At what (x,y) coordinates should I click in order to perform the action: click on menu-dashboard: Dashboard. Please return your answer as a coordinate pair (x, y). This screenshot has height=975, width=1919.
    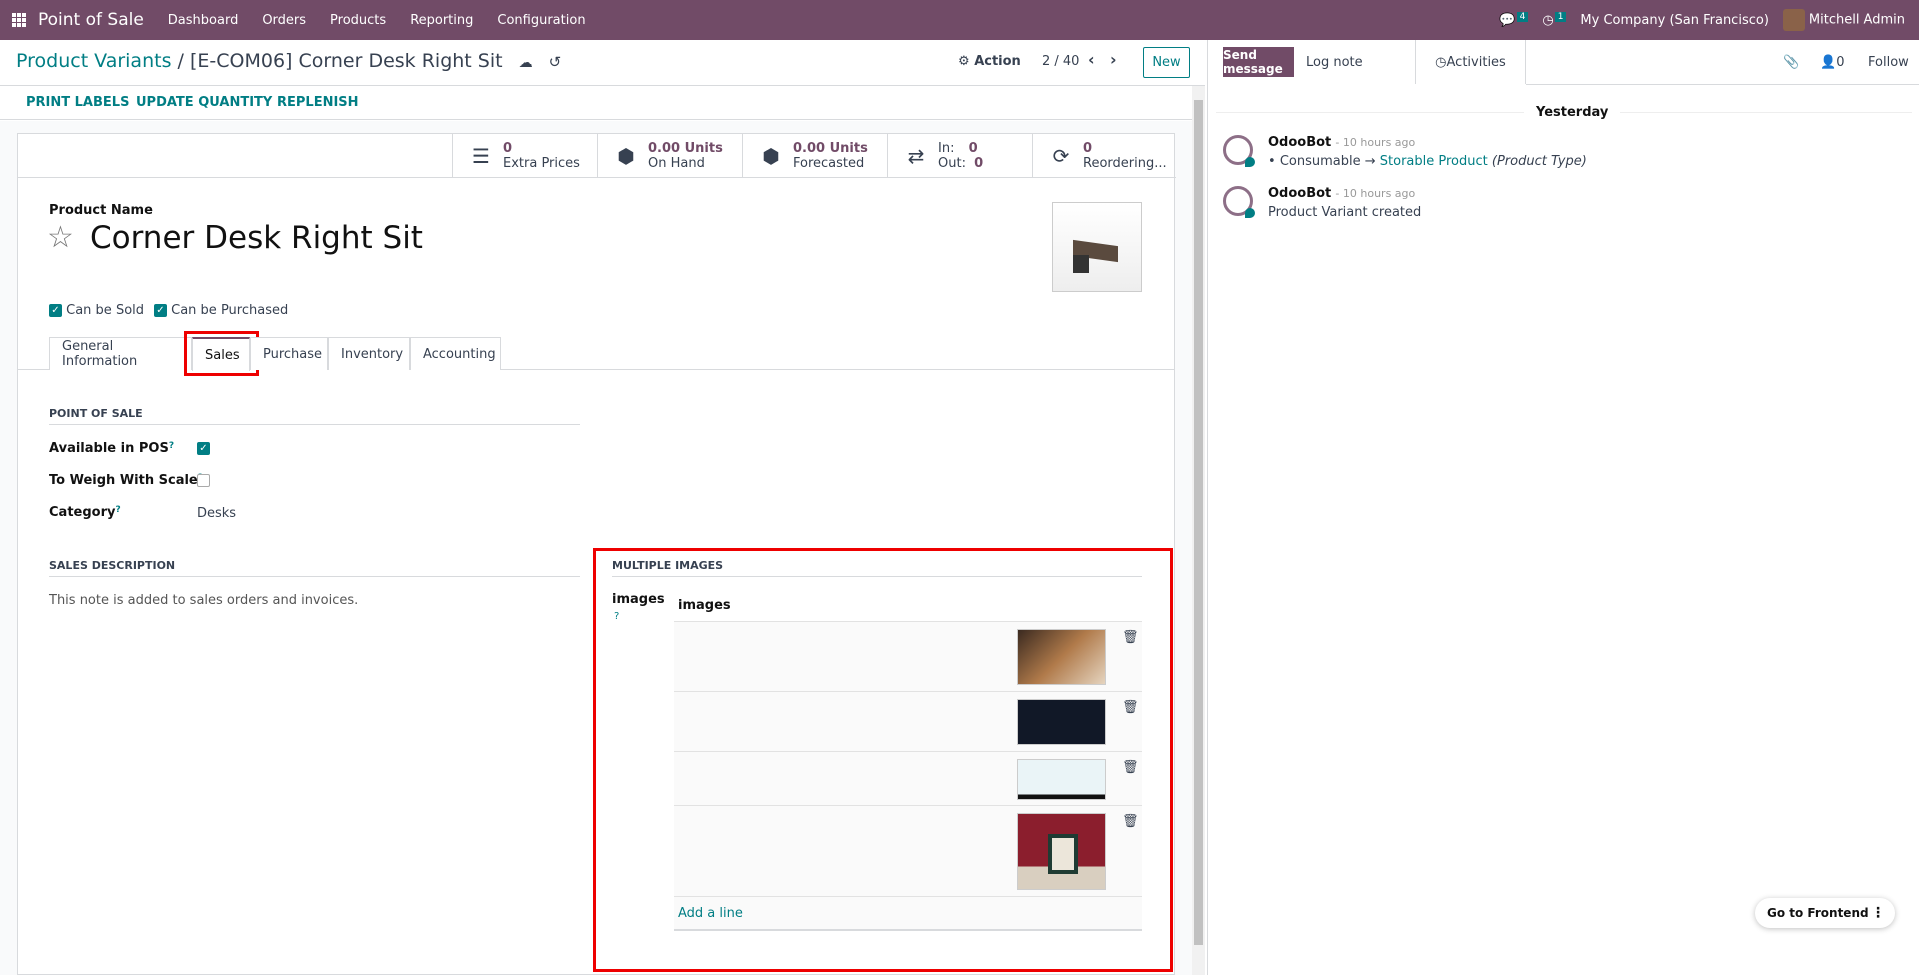
    Looking at the image, I should click on (203, 20).